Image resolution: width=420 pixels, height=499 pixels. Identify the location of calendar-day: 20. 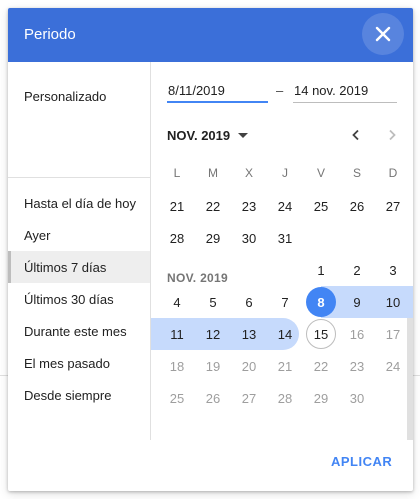
(249, 366).